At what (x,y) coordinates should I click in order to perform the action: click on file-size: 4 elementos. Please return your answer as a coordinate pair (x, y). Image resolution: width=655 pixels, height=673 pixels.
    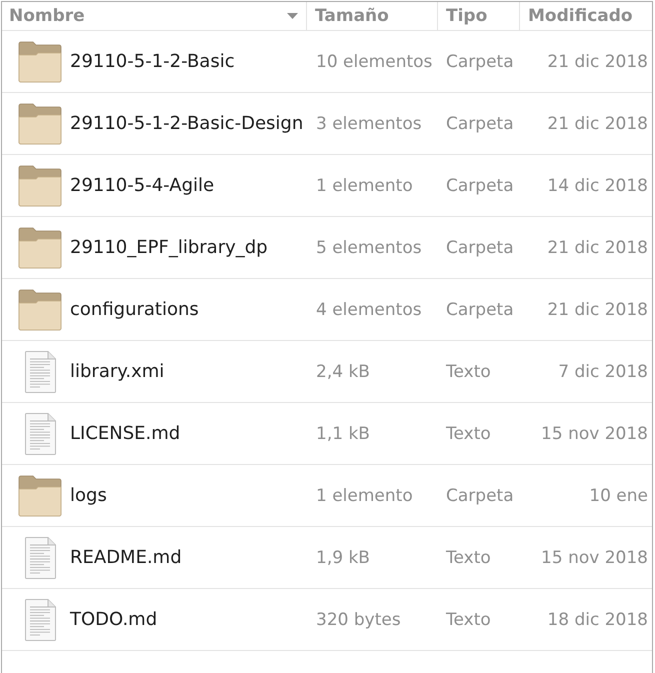
    Looking at the image, I should click on (369, 310).